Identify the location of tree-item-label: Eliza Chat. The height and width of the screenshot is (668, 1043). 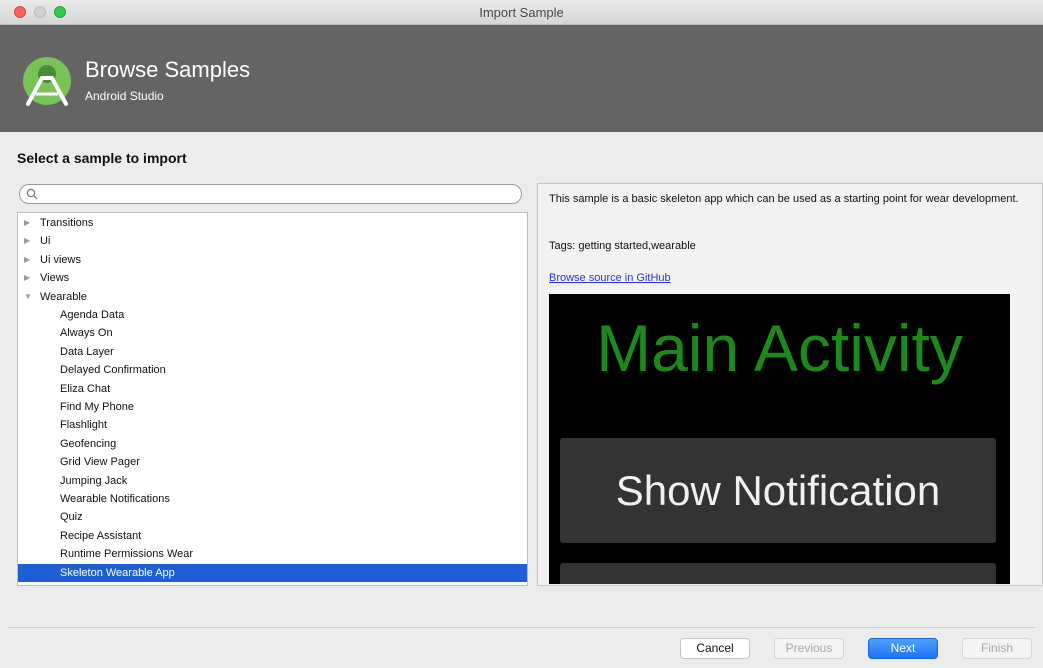
(85, 388).